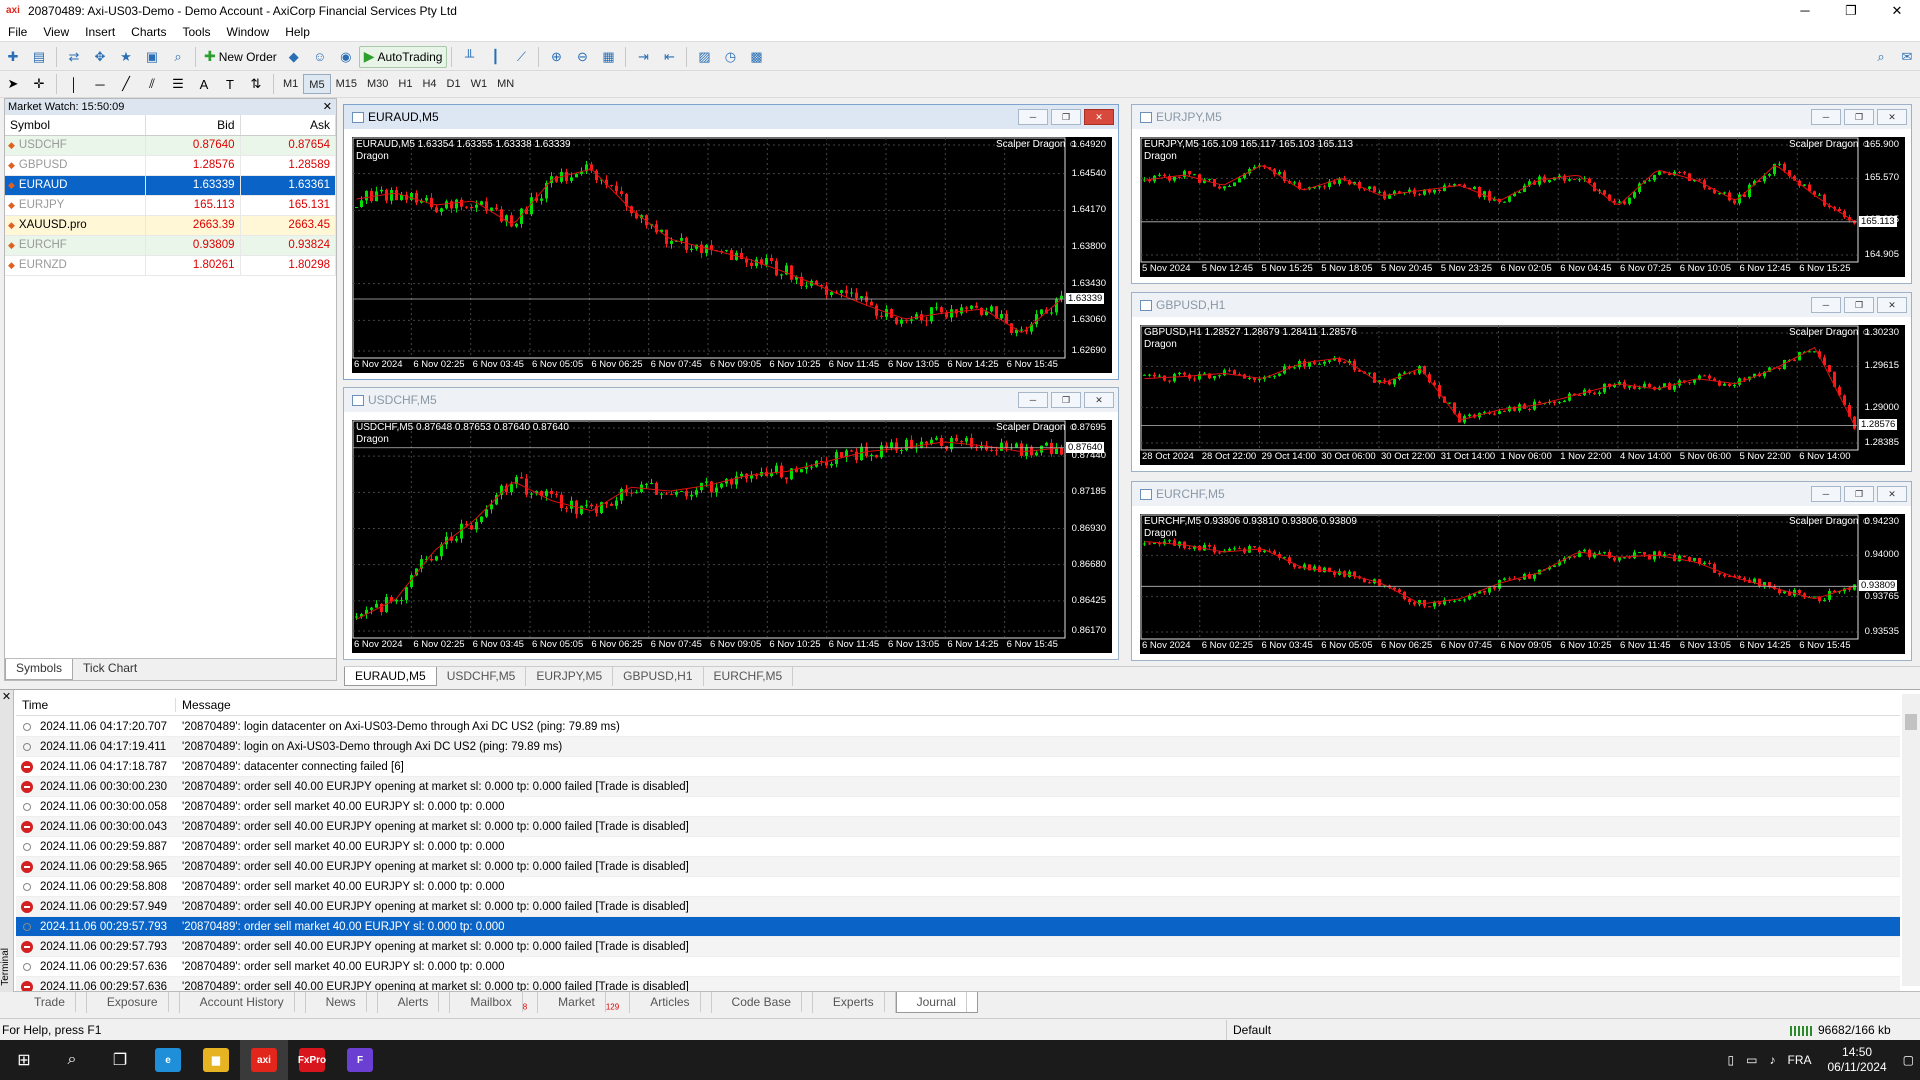 This screenshot has width=1920, height=1080. Describe the element at coordinates (72, 1060) in the screenshot. I see `search-taskbar-icon: ⌕` at that location.